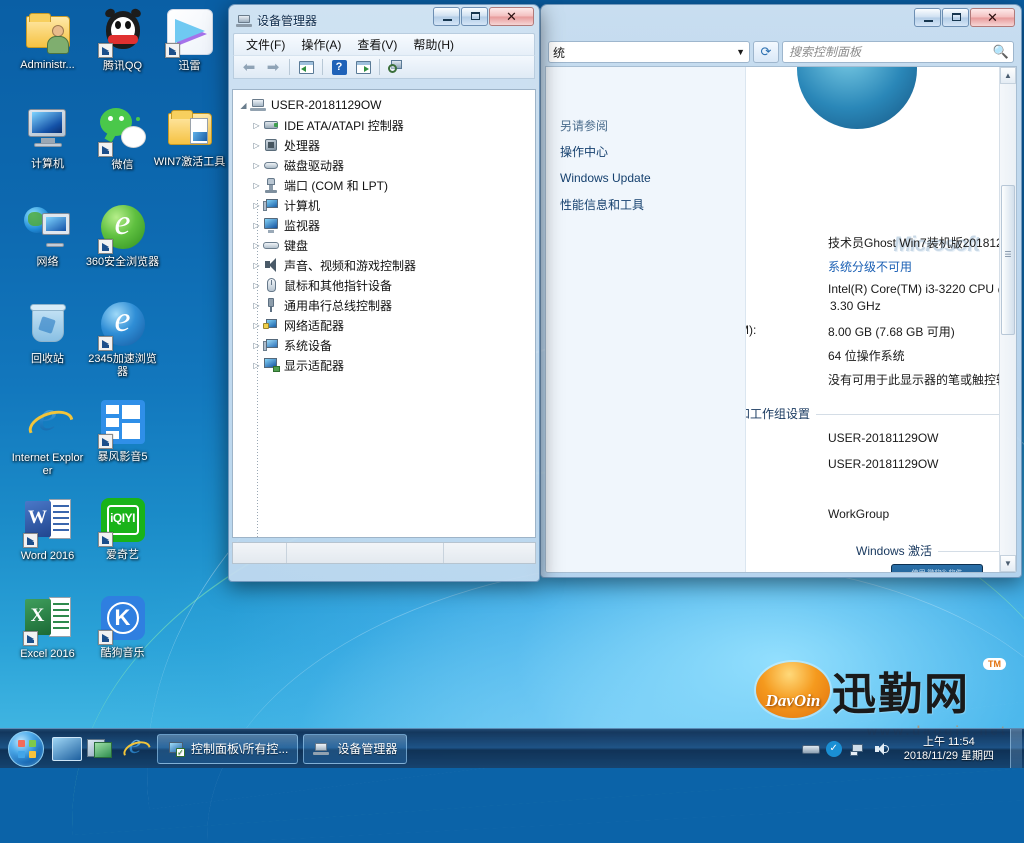 The width and height of the screenshot is (1024, 843). I want to click on system-window-controls: ✕, so click(964, 17).